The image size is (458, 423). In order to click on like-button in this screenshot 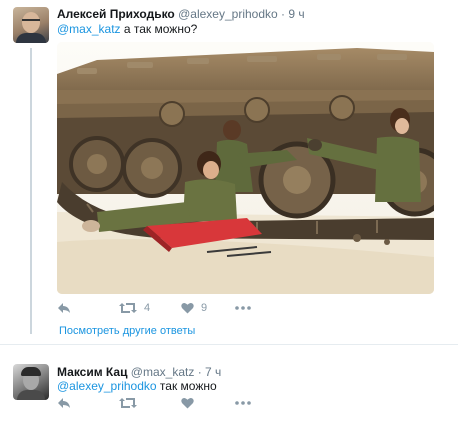, I will do `click(187, 403)`.